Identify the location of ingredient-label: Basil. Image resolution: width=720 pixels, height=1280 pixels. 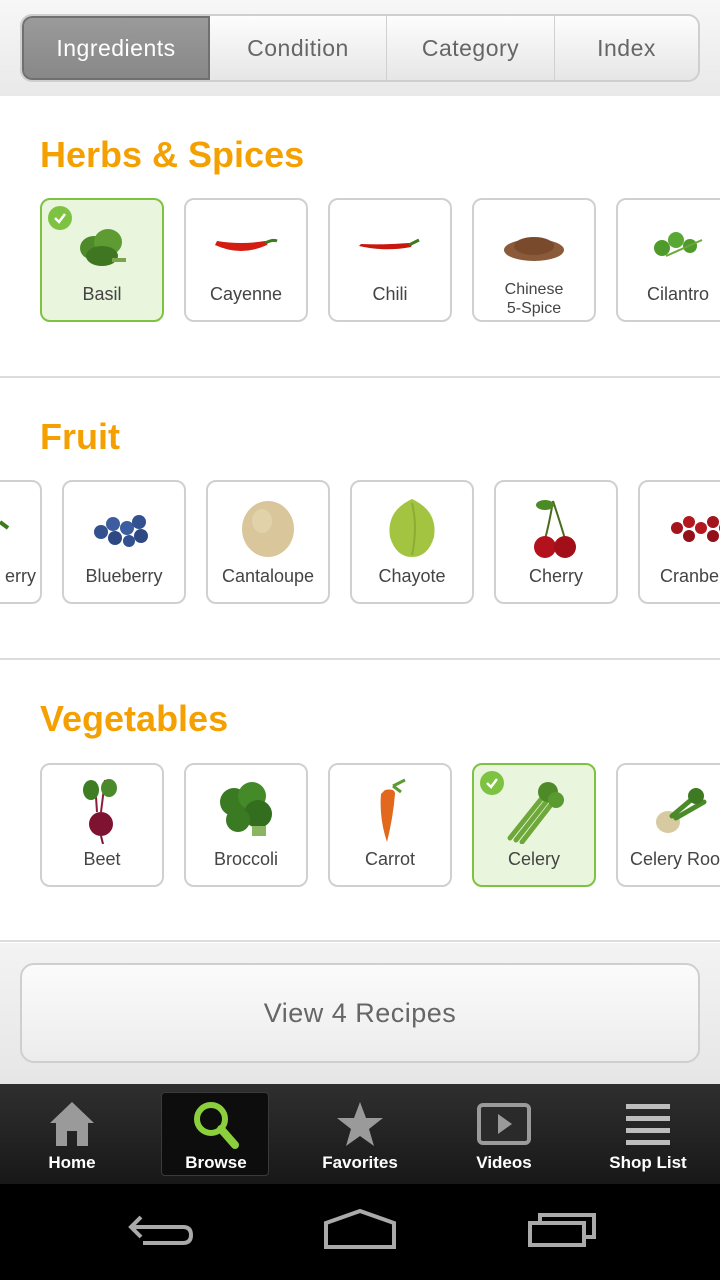
(102, 294).